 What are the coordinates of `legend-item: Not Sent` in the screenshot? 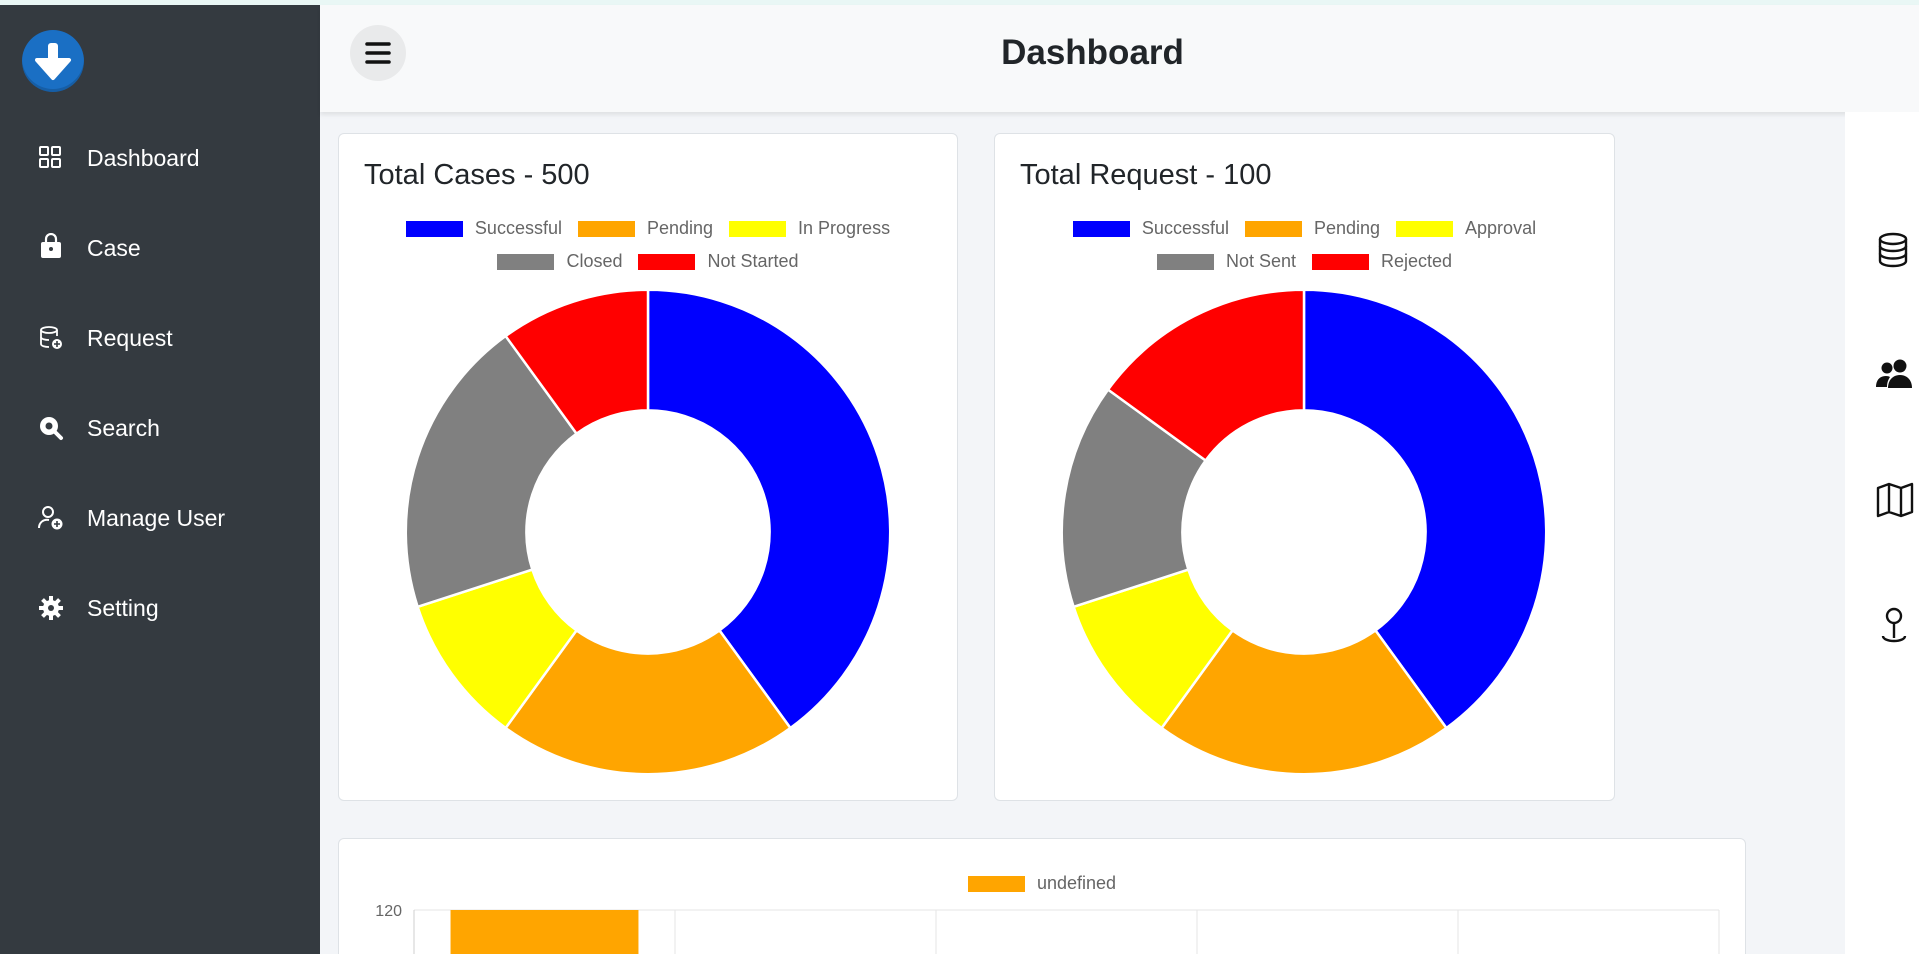 It's located at (1226, 261).